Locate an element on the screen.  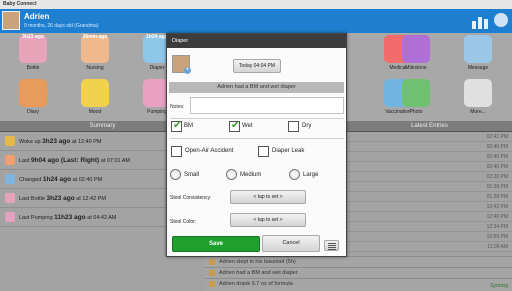
mood-icon is located at coordinates (95, 93).